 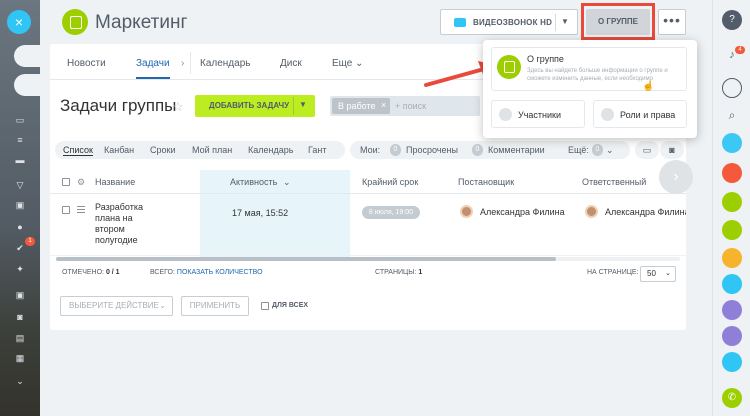 What do you see at coordinates (225, 63) in the screenshot?
I see `tab-calendar: Календарь` at bounding box center [225, 63].